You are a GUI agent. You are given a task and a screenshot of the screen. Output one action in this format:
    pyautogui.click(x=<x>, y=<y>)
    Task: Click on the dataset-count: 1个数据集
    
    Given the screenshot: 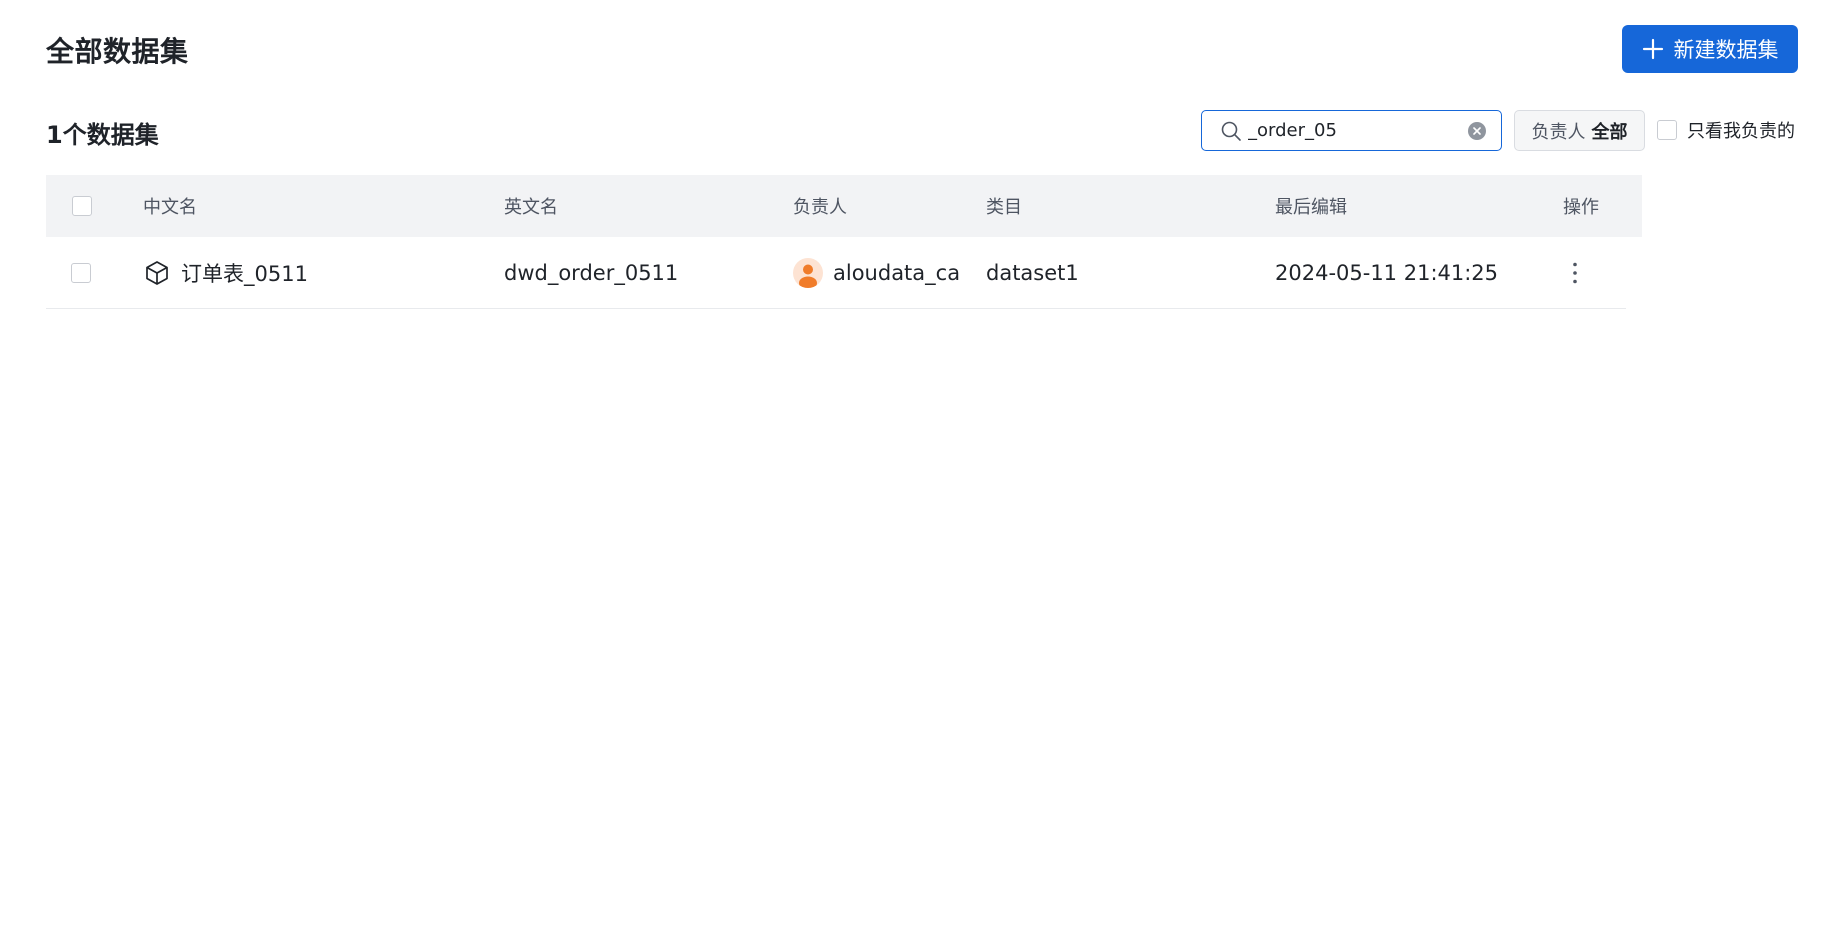 What is the action you would take?
    pyautogui.click(x=102, y=135)
    